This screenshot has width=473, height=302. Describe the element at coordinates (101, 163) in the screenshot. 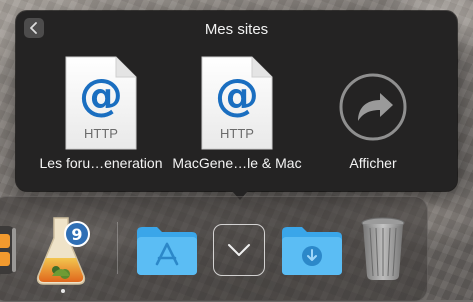

I see `stack-item-label: Les foru…eneration` at that location.